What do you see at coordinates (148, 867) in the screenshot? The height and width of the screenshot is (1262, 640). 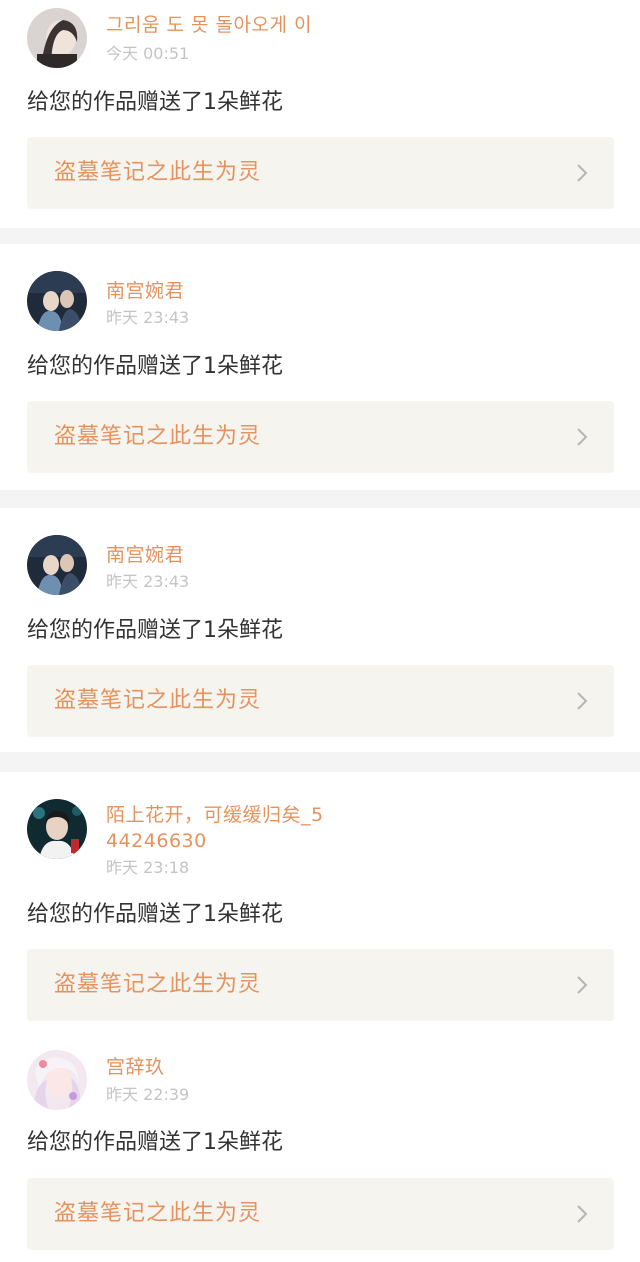 I see `timestamp: 昨天 23:18` at bounding box center [148, 867].